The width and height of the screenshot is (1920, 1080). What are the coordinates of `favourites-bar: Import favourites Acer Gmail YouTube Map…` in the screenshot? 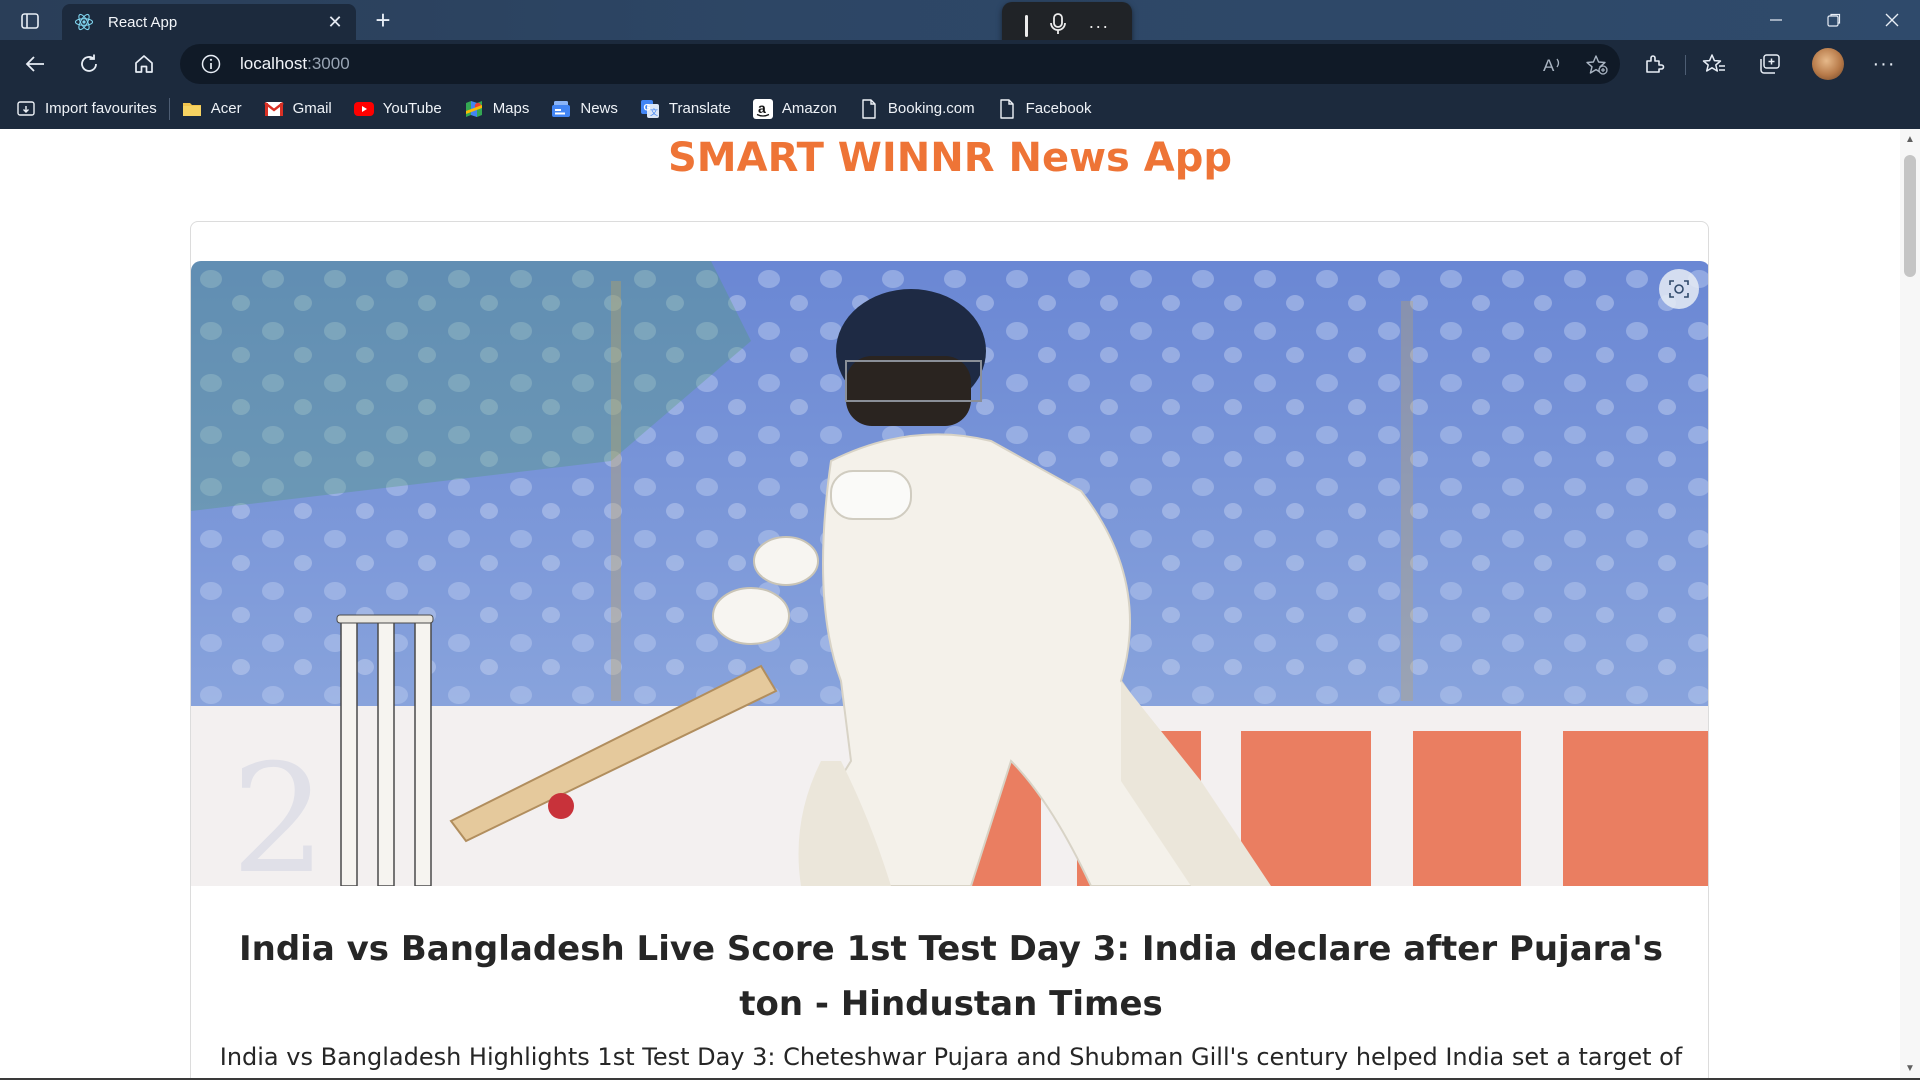 It's located at (960, 108).